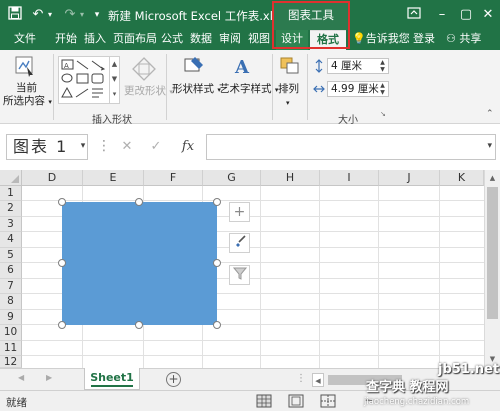  What do you see at coordinates (84, 80) in the screenshot?
I see `shapes-gallery: A` at bounding box center [84, 80].